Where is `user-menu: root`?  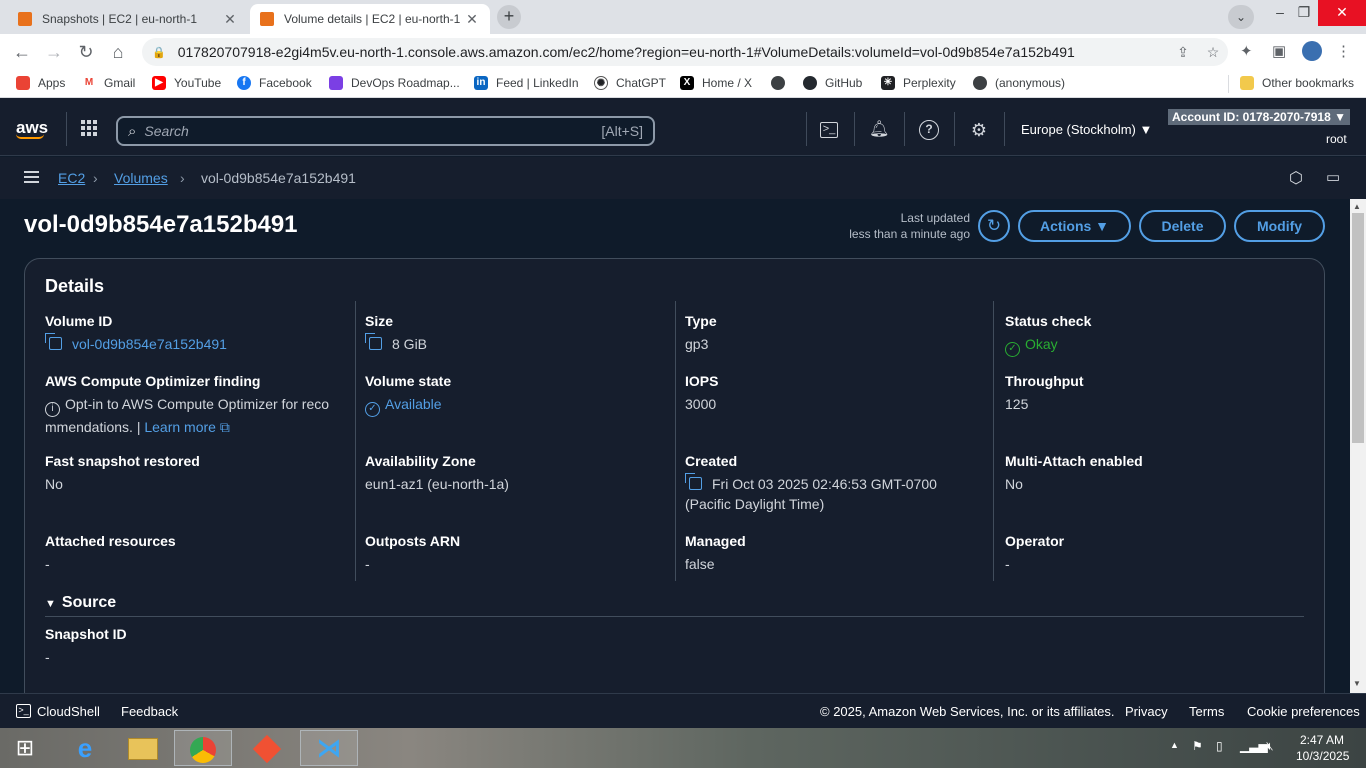
user-menu: root is located at coordinates (1336, 139).